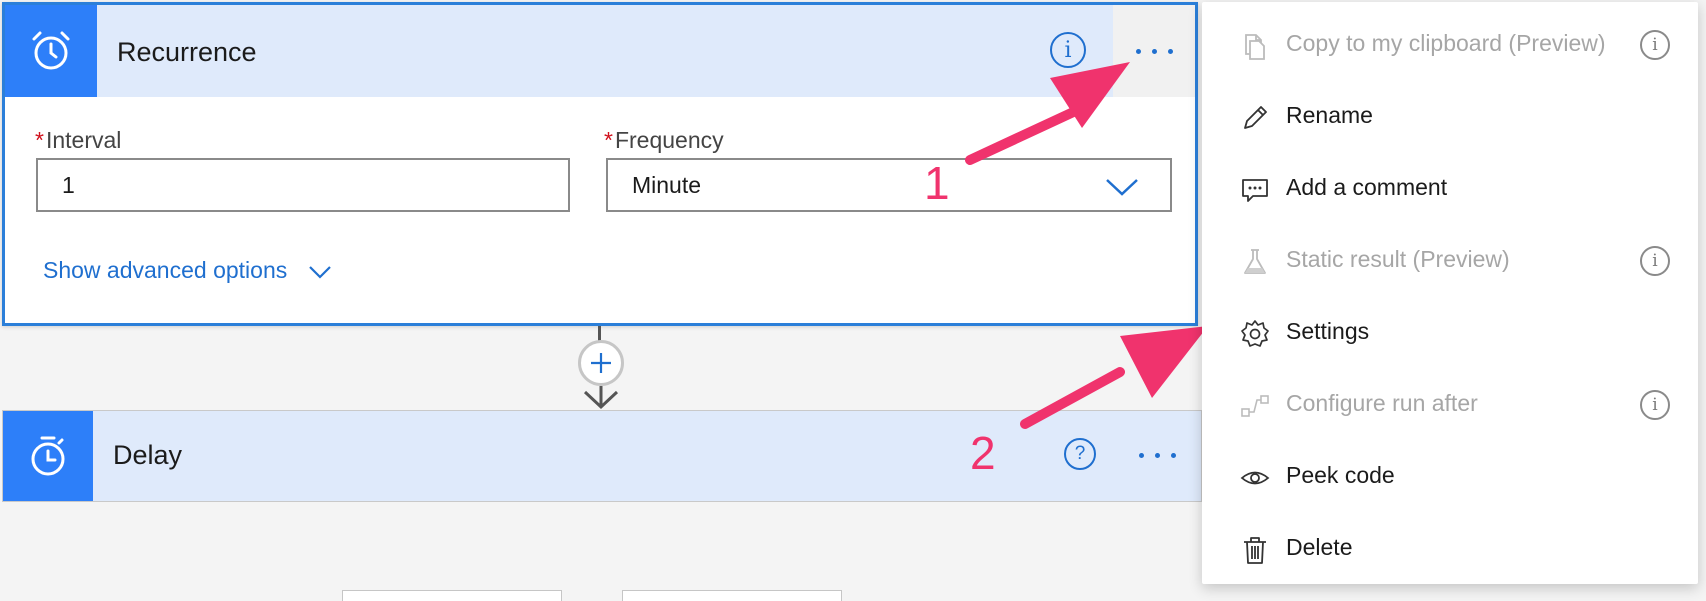 The image size is (1706, 601). What do you see at coordinates (664, 140) in the screenshot?
I see `frequency-label: *Frequency` at bounding box center [664, 140].